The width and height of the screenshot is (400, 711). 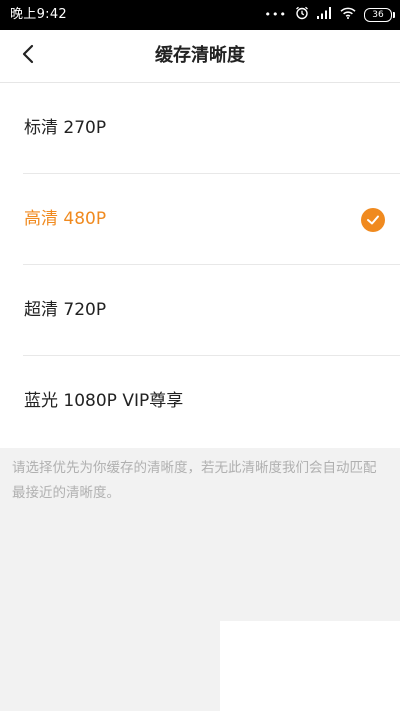 What do you see at coordinates (194, 480) in the screenshot?
I see `hint-text: 请选择优先为你缓存的清晰度，若无此清晰度我们会自动匹配最接近的清晰度。` at bounding box center [194, 480].